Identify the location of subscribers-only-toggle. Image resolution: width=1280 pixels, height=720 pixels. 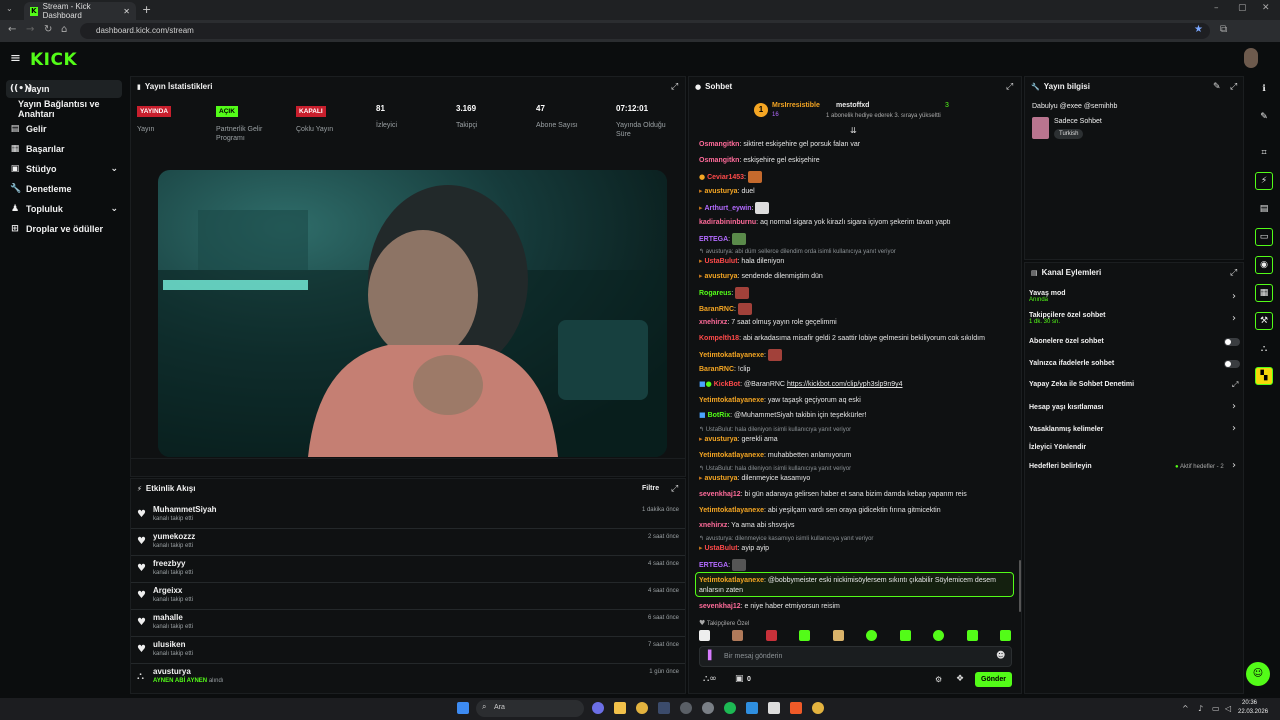
(1232, 342).